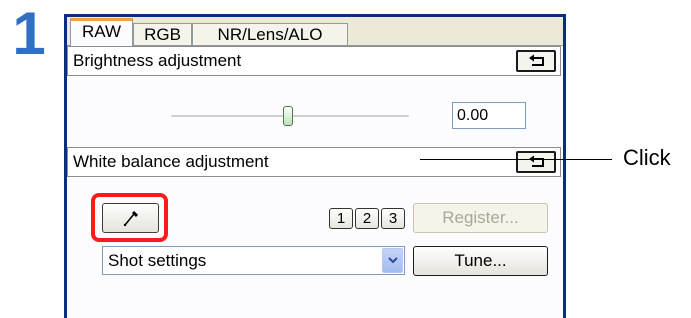 The image size is (691, 318). Describe the element at coordinates (101, 32) in the screenshot. I see `tab-raw: RAW` at that location.